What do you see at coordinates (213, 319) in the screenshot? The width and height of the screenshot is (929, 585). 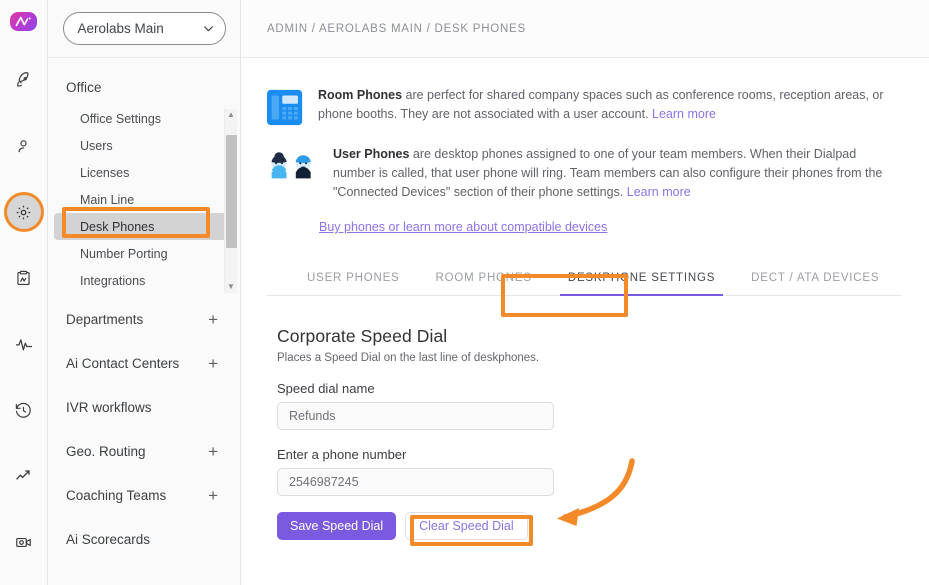 I see `add-department-icon: +` at bounding box center [213, 319].